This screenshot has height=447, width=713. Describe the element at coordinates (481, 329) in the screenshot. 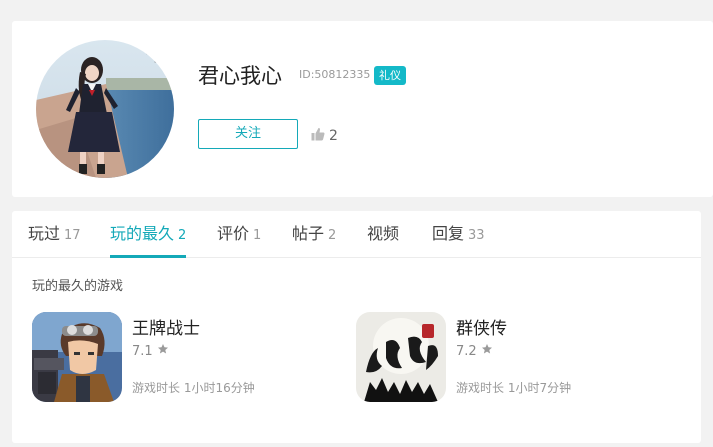

I see `game-name: 群侠传` at that location.